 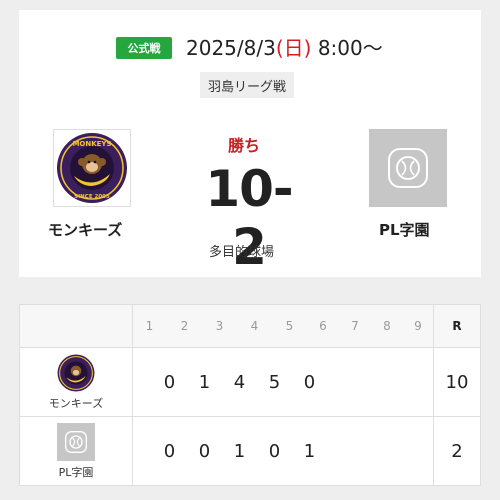 What do you see at coordinates (433, 395) in the screenshot?
I see `total-column-divider` at bounding box center [433, 395].